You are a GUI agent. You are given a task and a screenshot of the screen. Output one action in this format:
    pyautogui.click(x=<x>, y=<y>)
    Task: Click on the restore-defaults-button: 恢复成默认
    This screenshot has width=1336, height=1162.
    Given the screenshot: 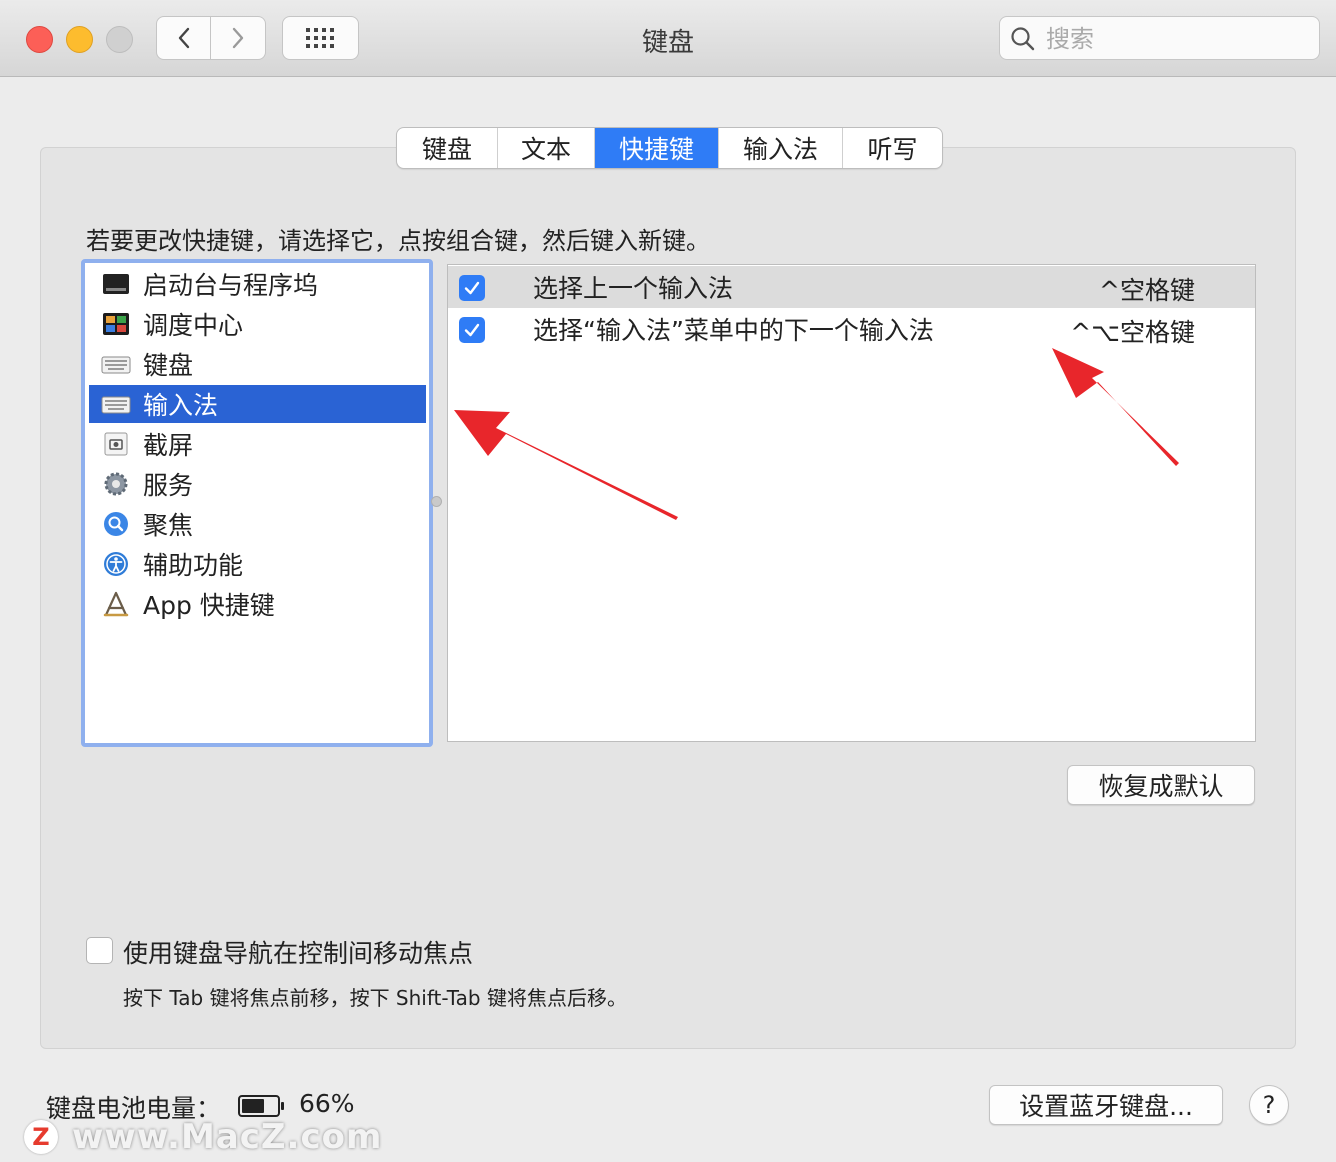 What is the action you would take?
    pyautogui.click(x=1161, y=785)
    